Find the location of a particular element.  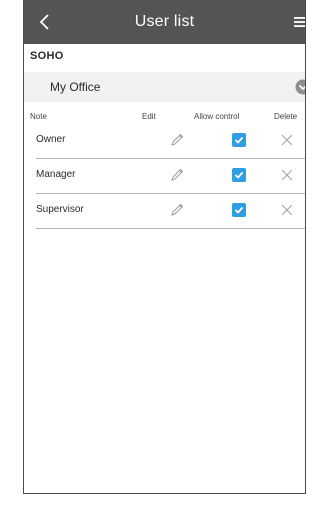

hamburger-menu-icon is located at coordinates (299, 22).